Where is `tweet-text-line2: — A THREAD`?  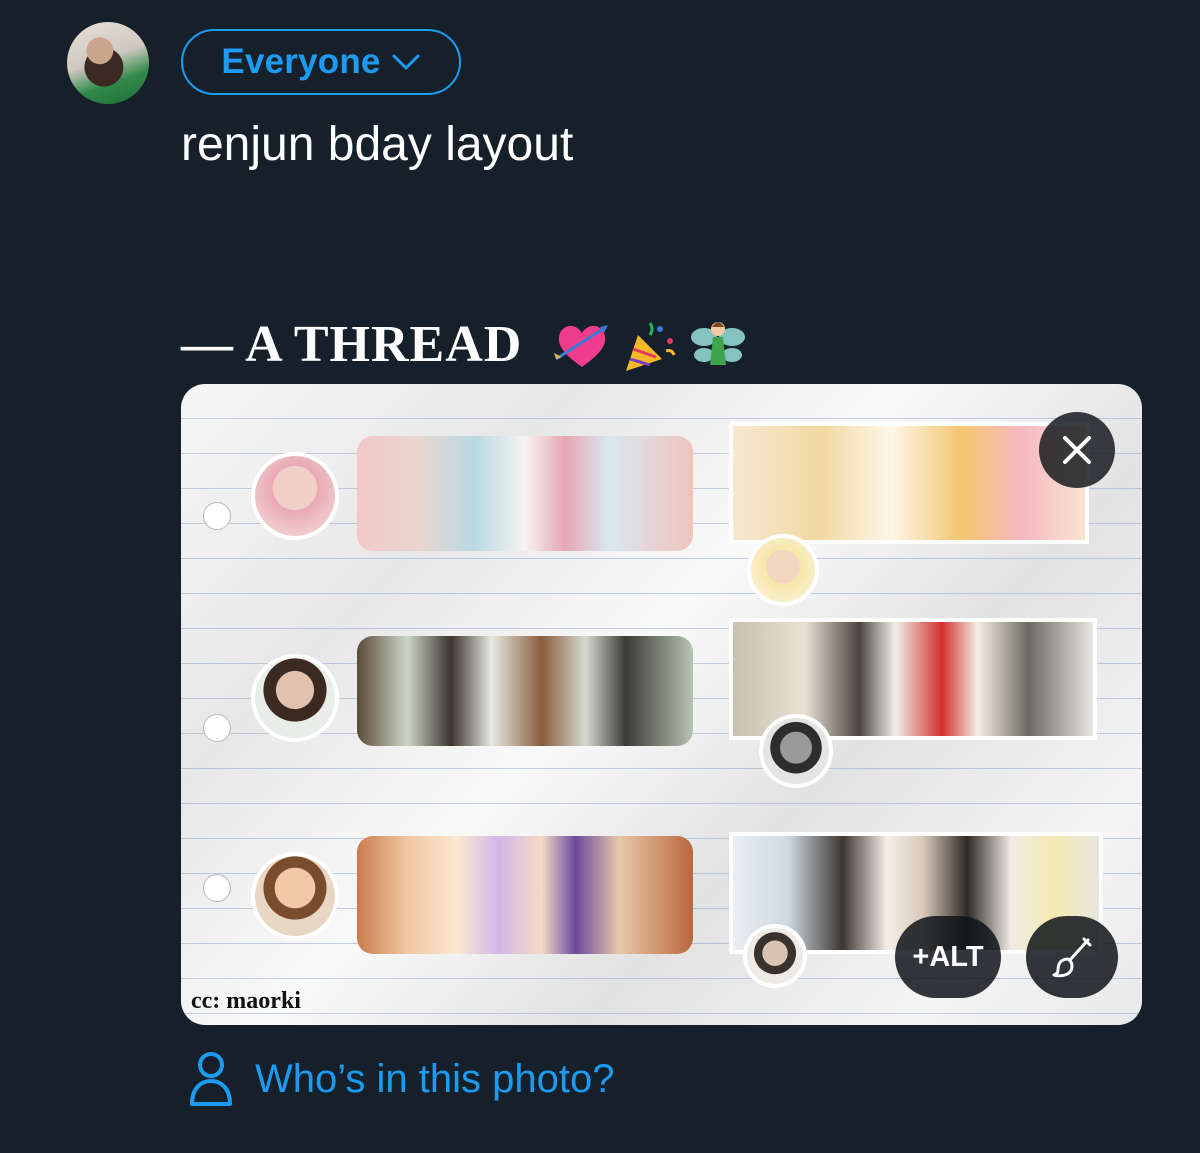 tweet-text-line2: — A THREAD is located at coordinates (631, 345).